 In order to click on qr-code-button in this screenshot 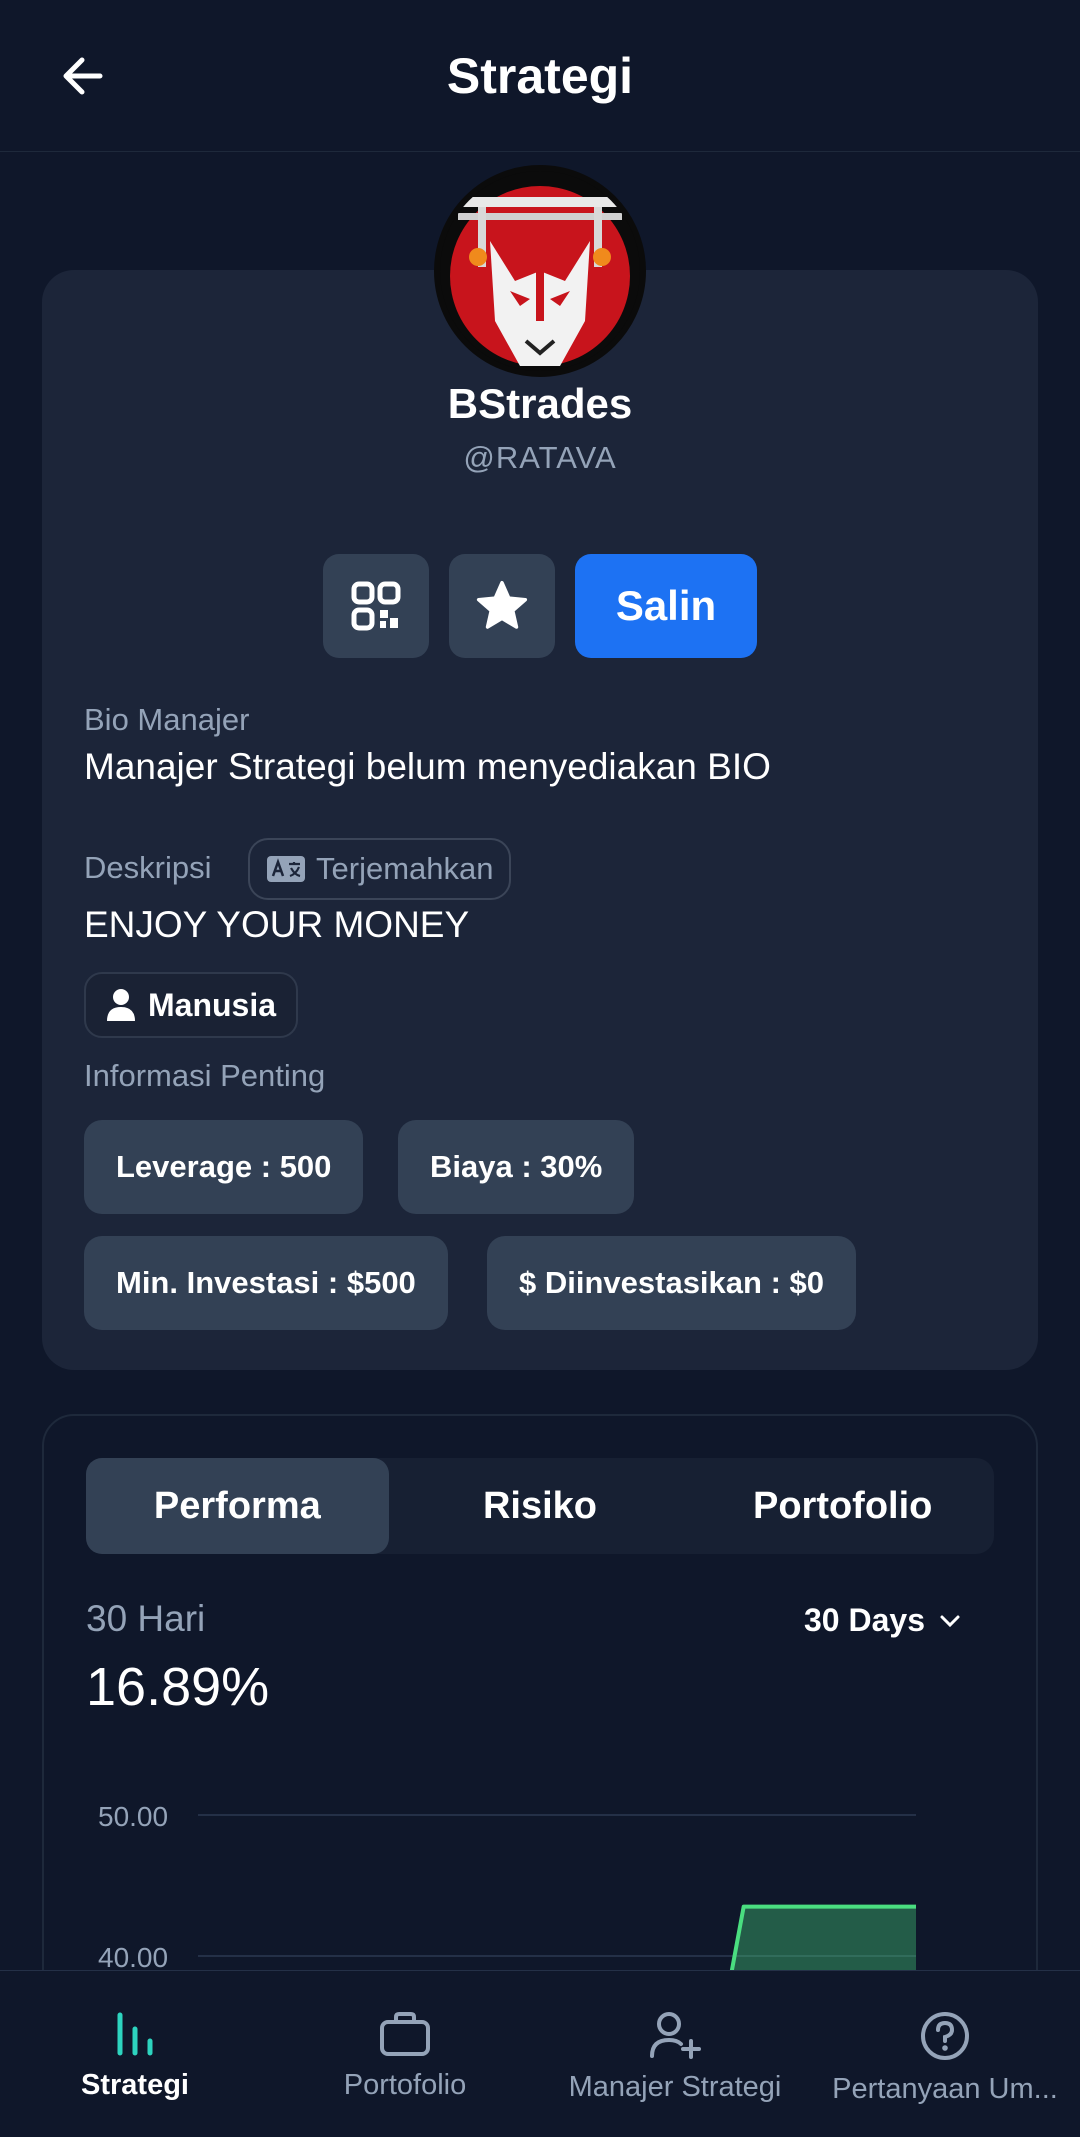, I will do `click(376, 606)`.